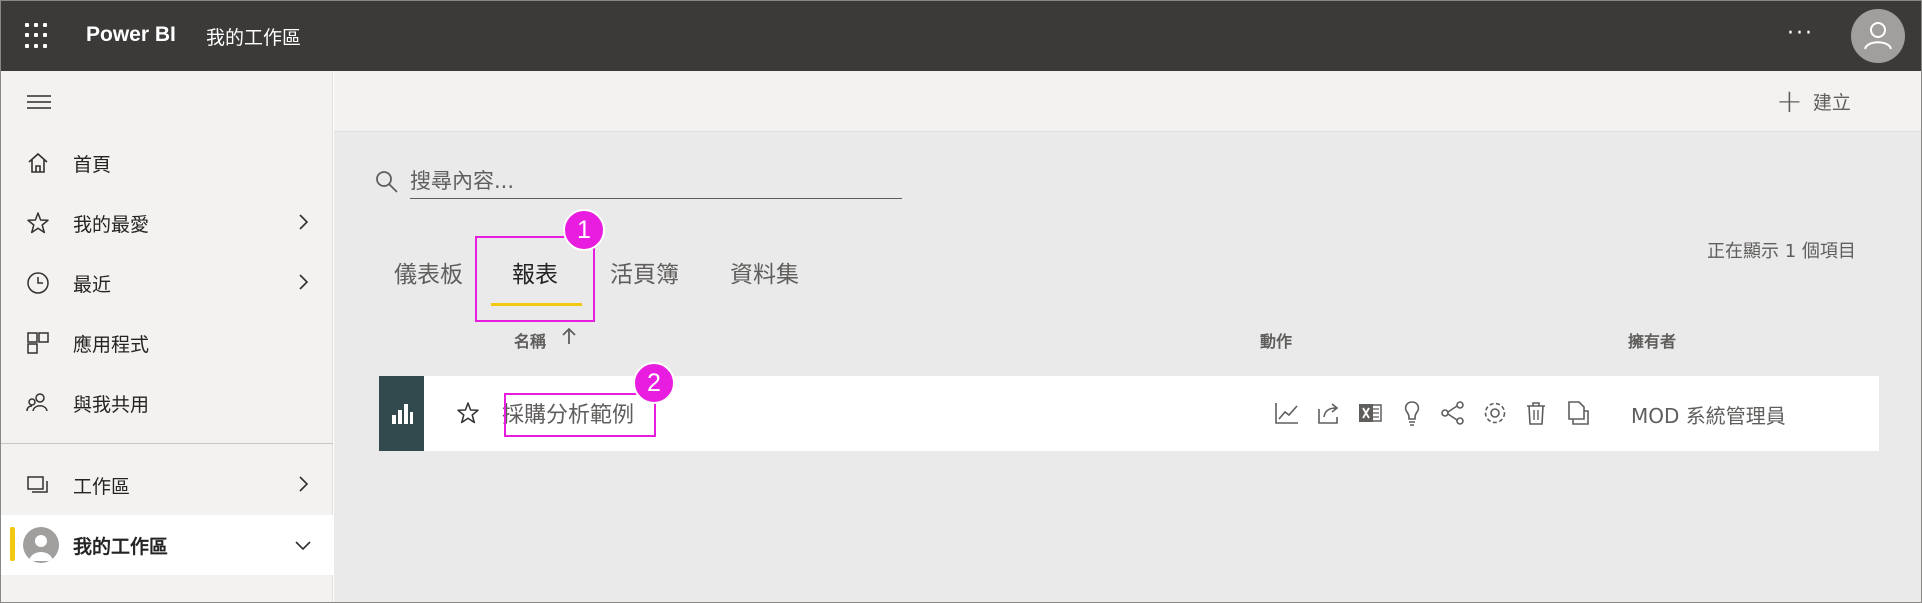  What do you see at coordinates (764, 272) in the screenshot?
I see `tab-datasets: 資料集` at bounding box center [764, 272].